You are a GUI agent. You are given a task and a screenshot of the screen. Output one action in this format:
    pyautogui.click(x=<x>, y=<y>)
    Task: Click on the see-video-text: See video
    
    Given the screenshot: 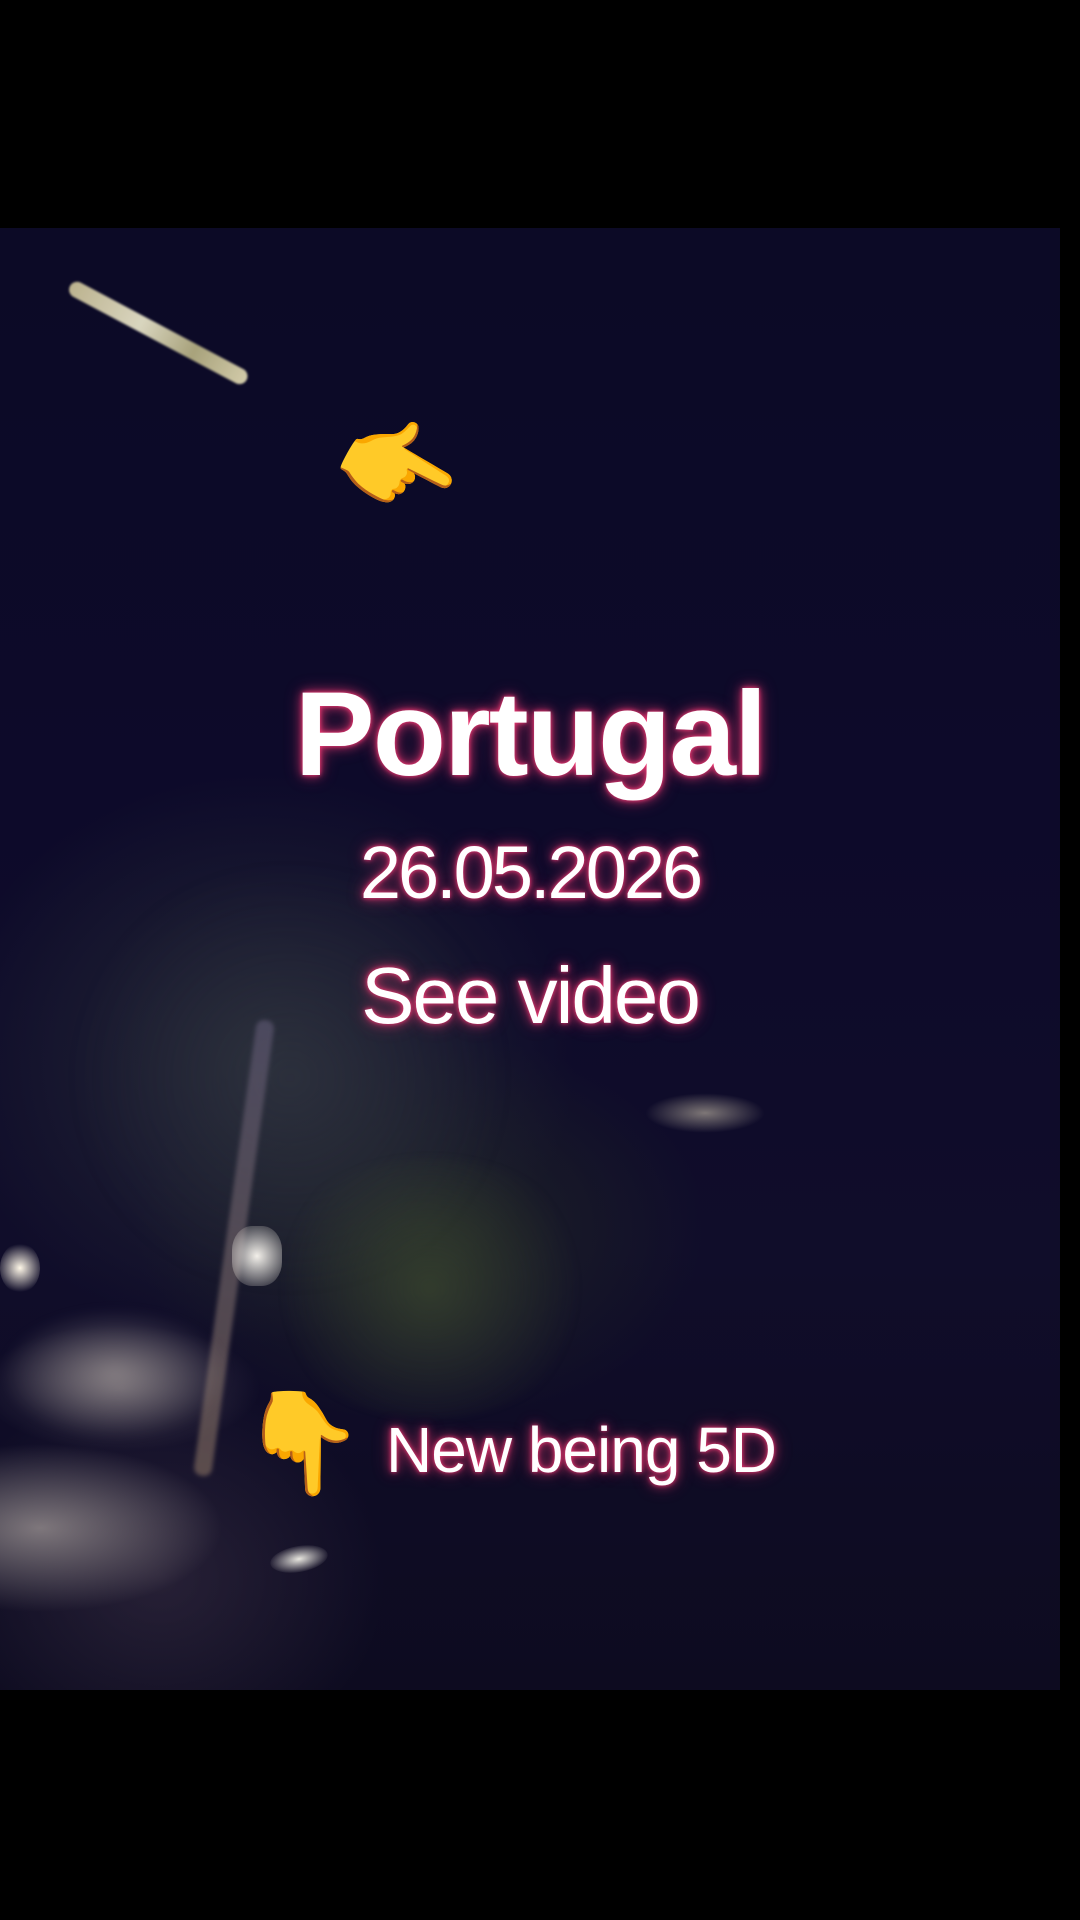 What is the action you would take?
    pyautogui.click(x=531, y=995)
    